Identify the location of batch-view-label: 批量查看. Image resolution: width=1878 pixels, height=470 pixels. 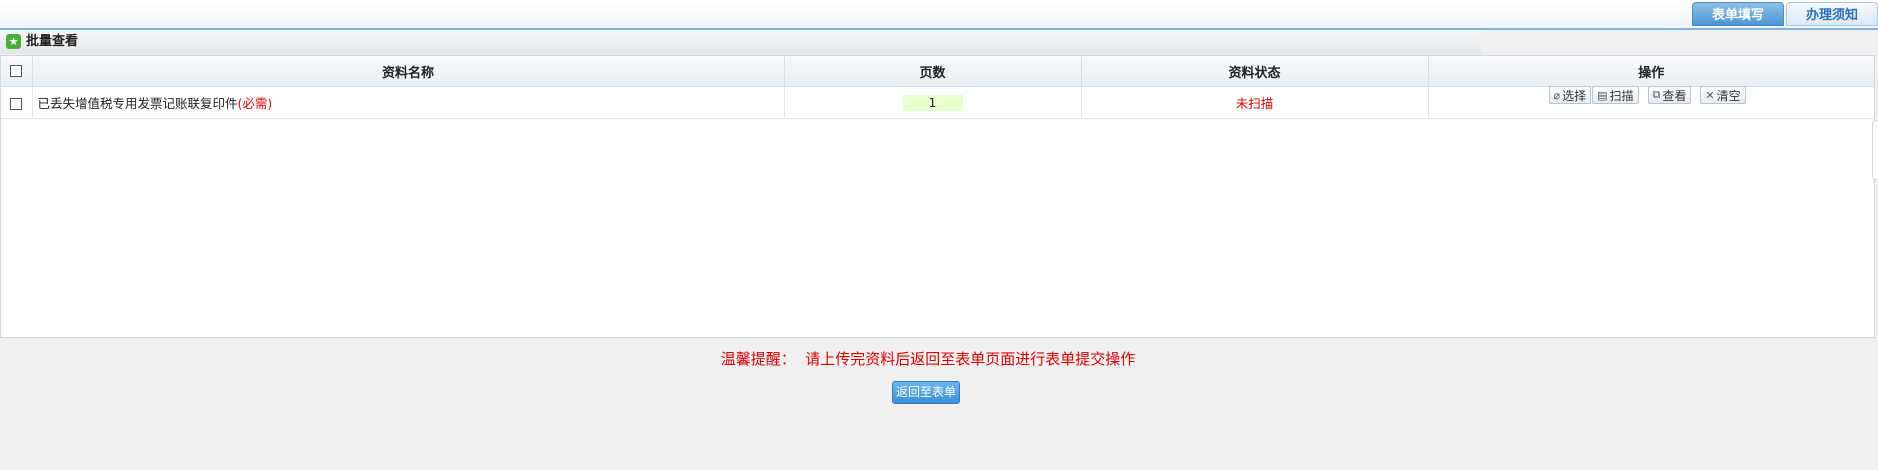
(52, 42).